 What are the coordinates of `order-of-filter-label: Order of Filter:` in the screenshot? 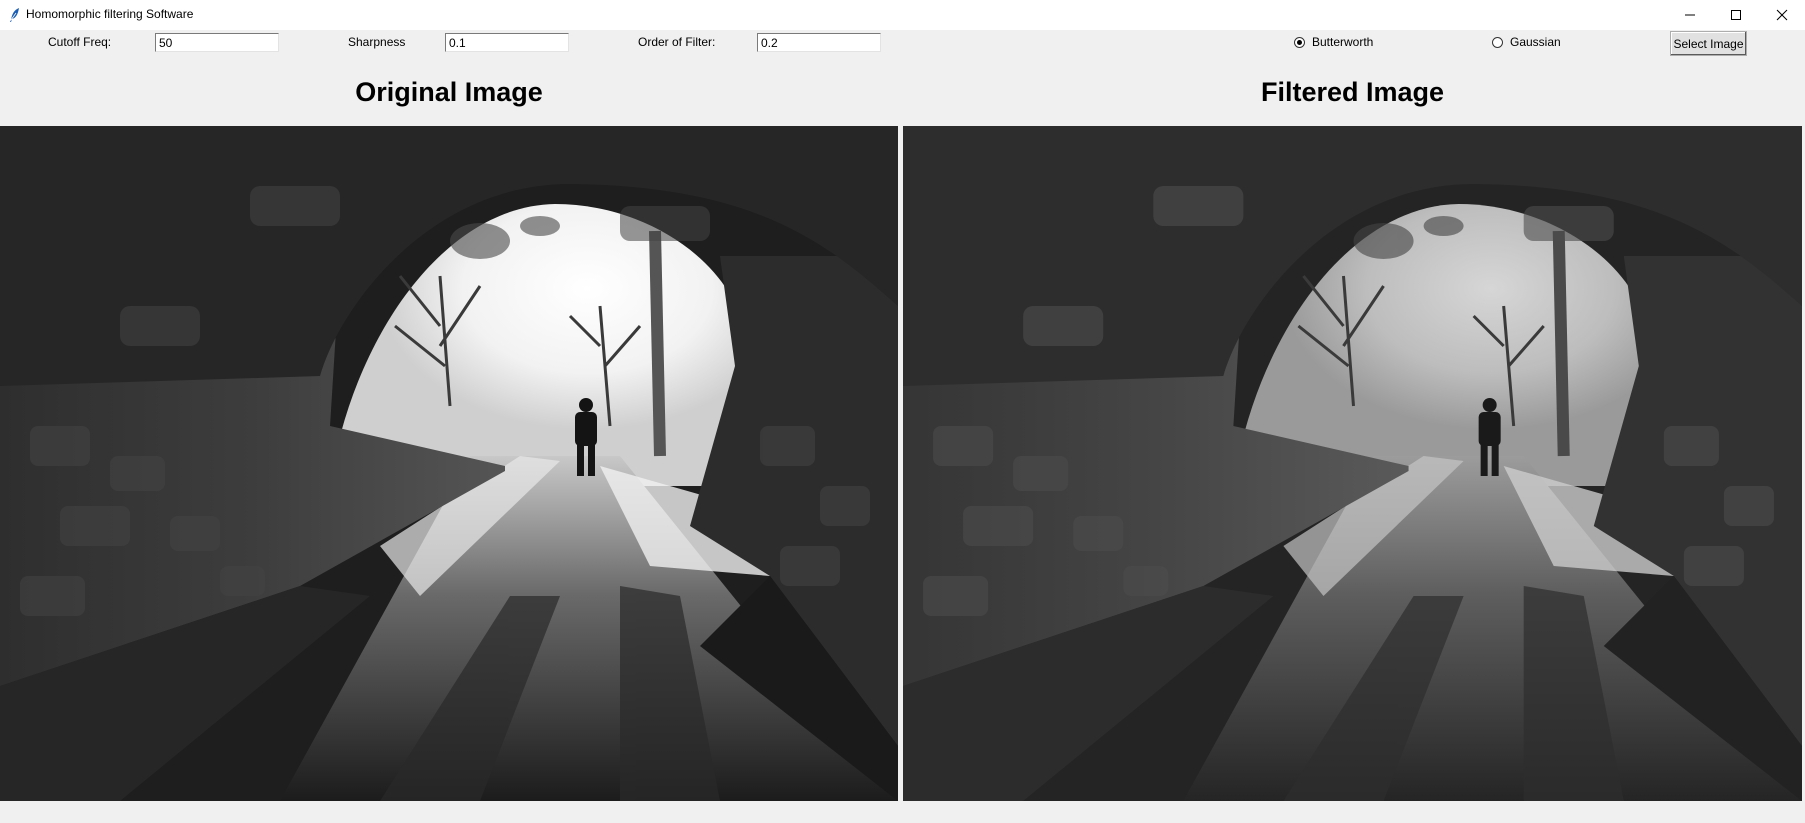 It's located at (677, 42).